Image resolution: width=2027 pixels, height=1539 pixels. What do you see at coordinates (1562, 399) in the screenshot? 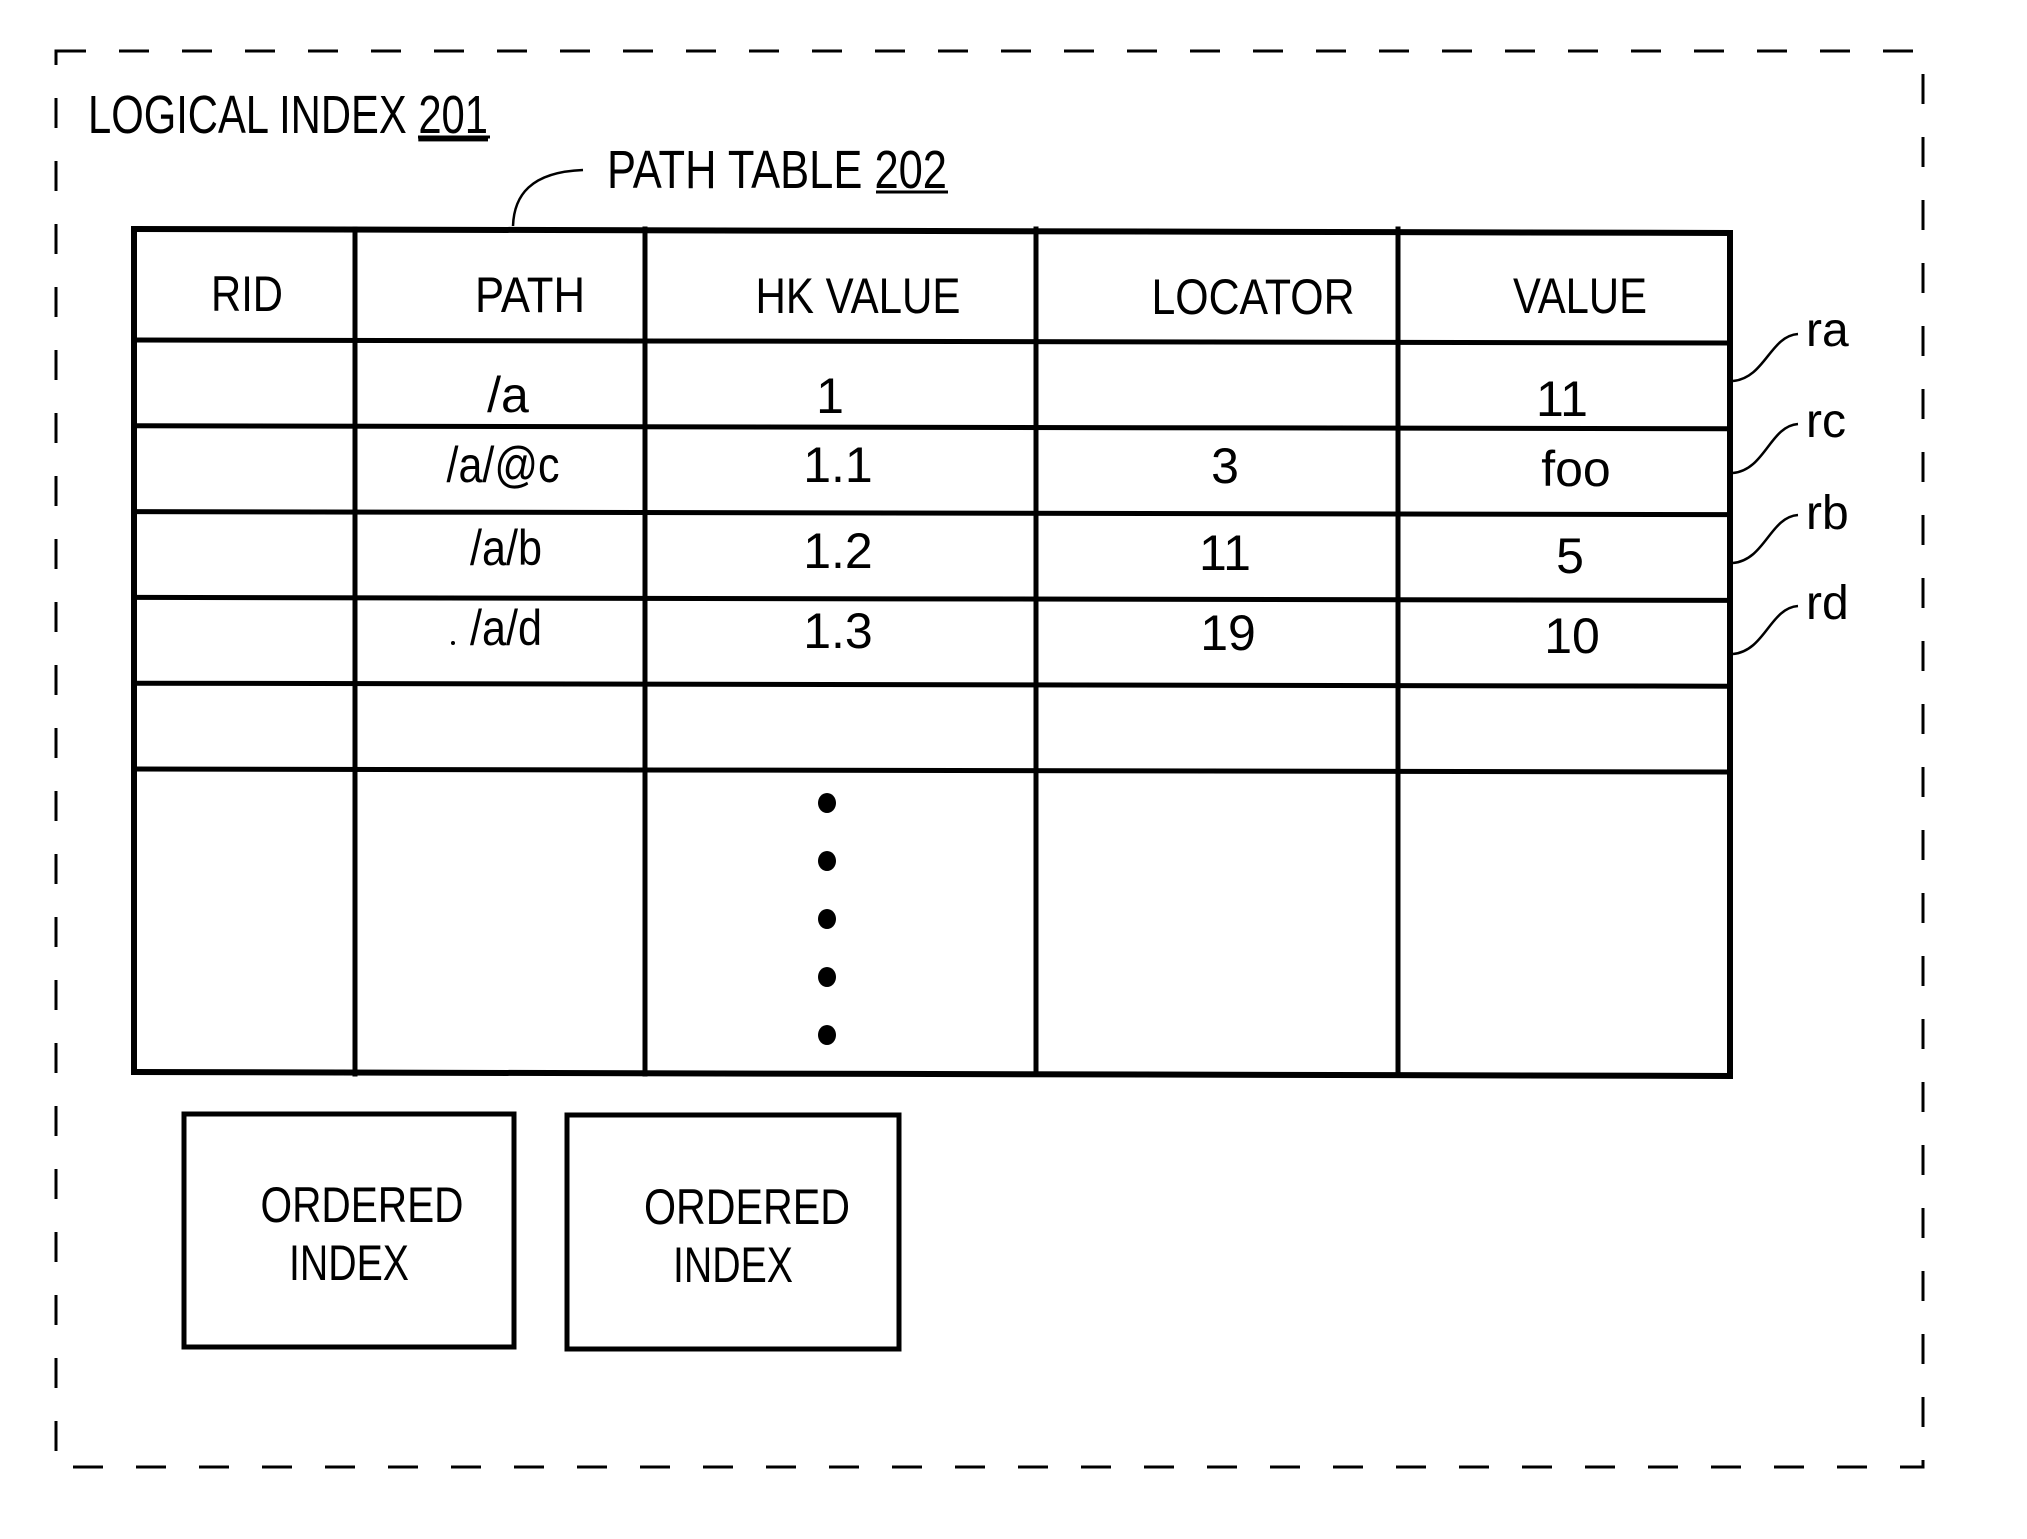
I see `cell-value: 11` at bounding box center [1562, 399].